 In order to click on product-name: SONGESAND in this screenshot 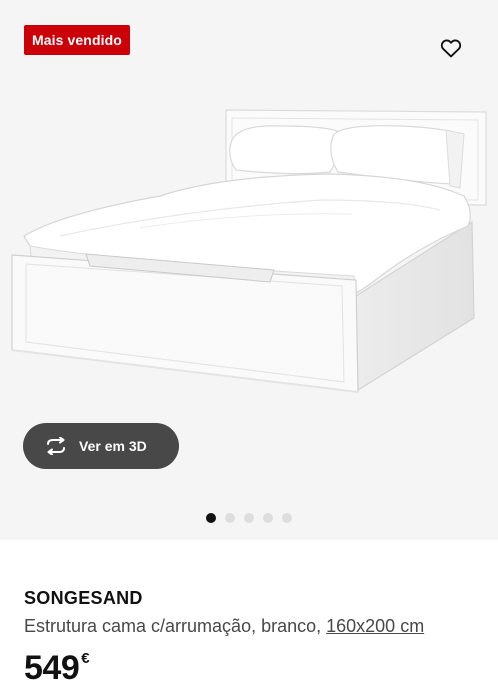, I will do `click(251, 598)`.